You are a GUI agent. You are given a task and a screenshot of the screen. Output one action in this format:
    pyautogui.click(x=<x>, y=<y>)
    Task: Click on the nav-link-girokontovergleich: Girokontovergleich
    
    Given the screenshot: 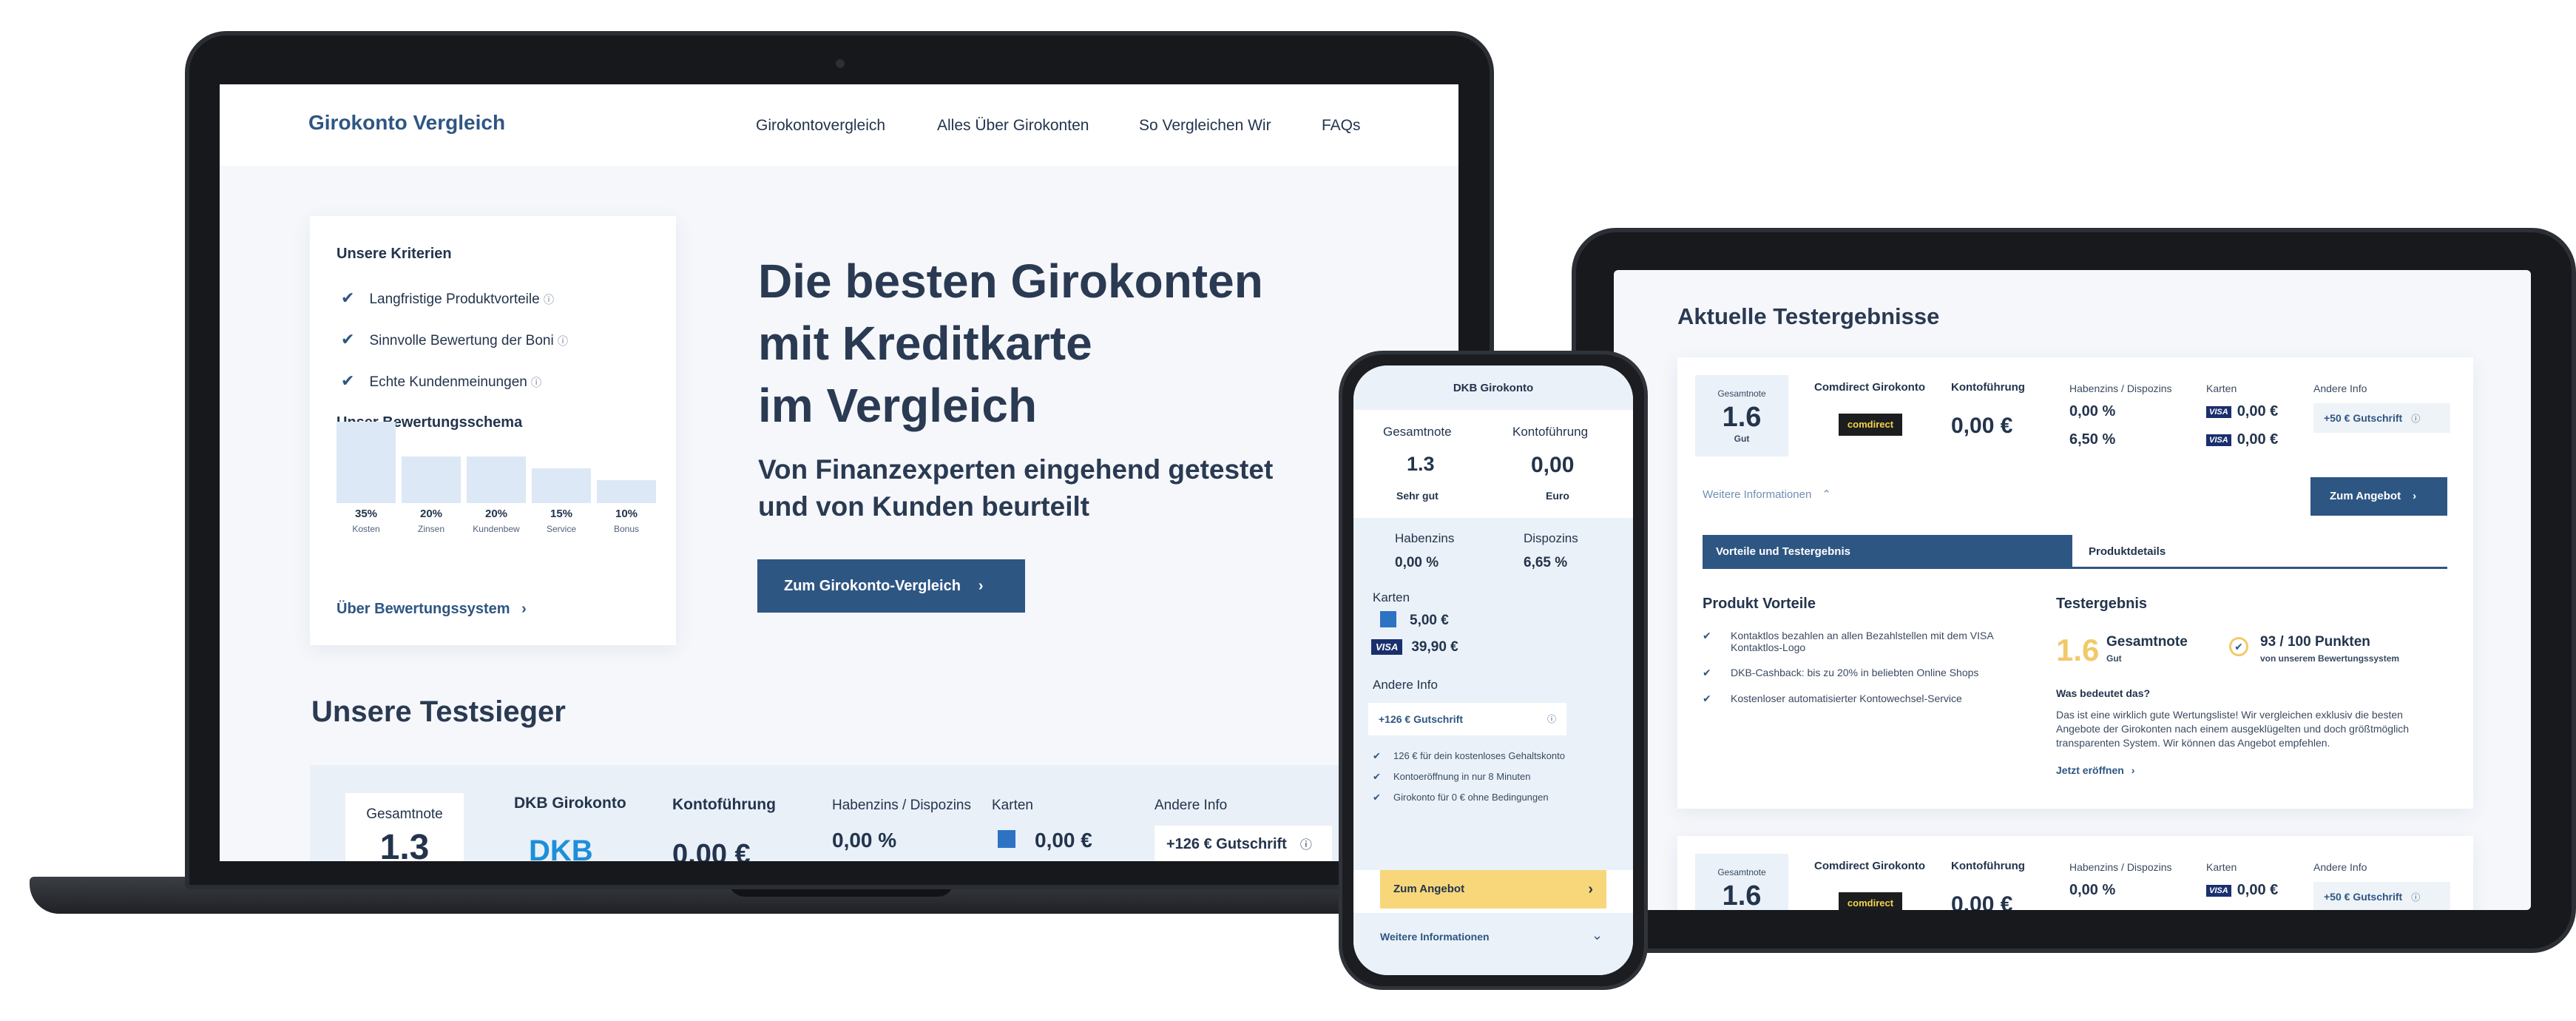 What is the action you would take?
    pyautogui.click(x=820, y=126)
    